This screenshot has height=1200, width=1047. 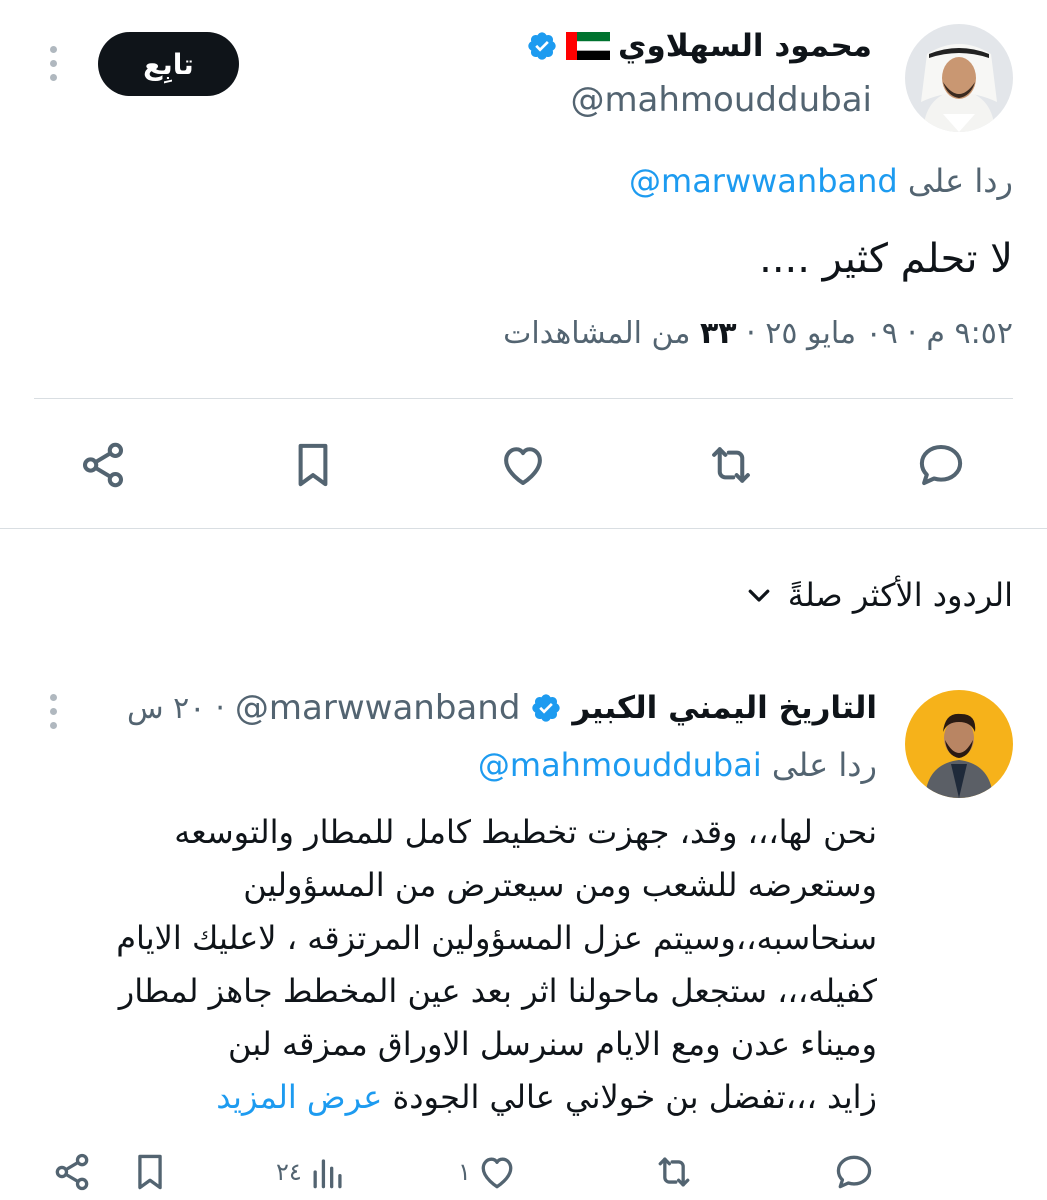 I want to click on views-label: من المشاهدات, so click(x=601, y=333).